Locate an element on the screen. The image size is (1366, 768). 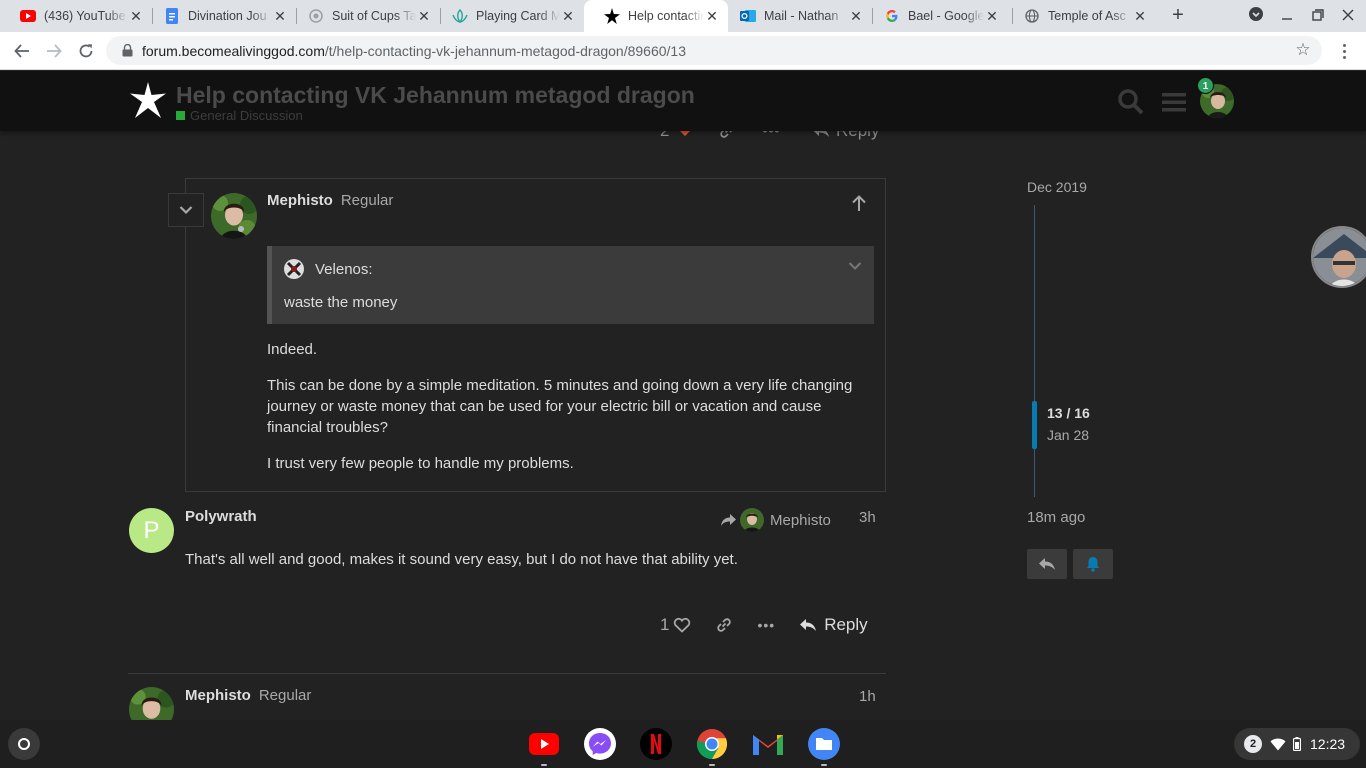
google-docs-icon is located at coordinates (172, 16).